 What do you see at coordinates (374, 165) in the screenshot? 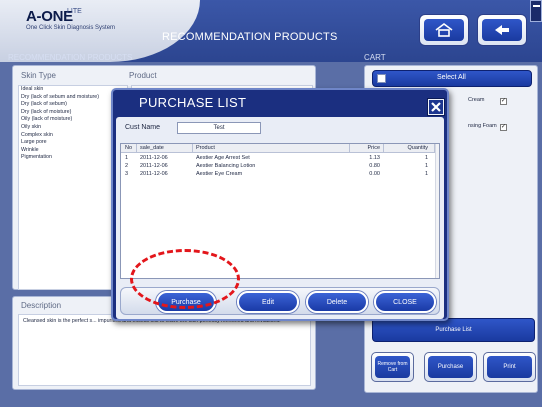
I see `cell-price: 0.80` at bounding box center [374, 165].